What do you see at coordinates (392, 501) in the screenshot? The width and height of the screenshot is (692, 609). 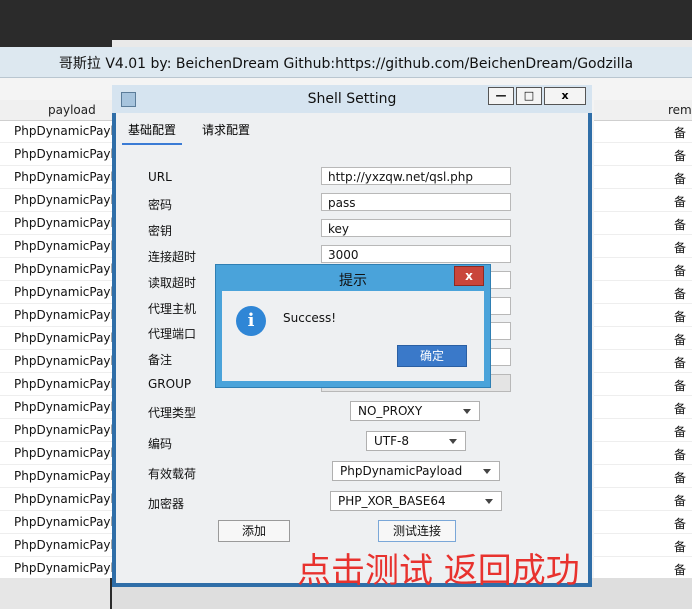 I see `cryption-value: PHP_XOR_BASE64` at bounding box center [392, 501].